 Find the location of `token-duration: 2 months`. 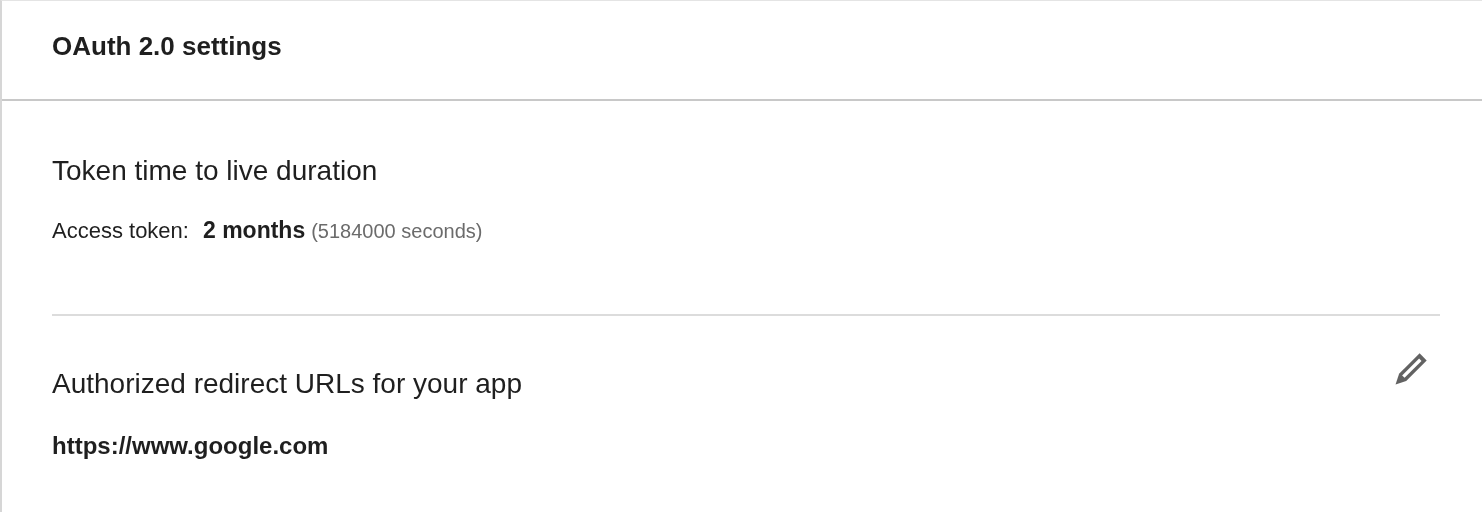

token-duration: 2 months is located at coordinates (254, 230).